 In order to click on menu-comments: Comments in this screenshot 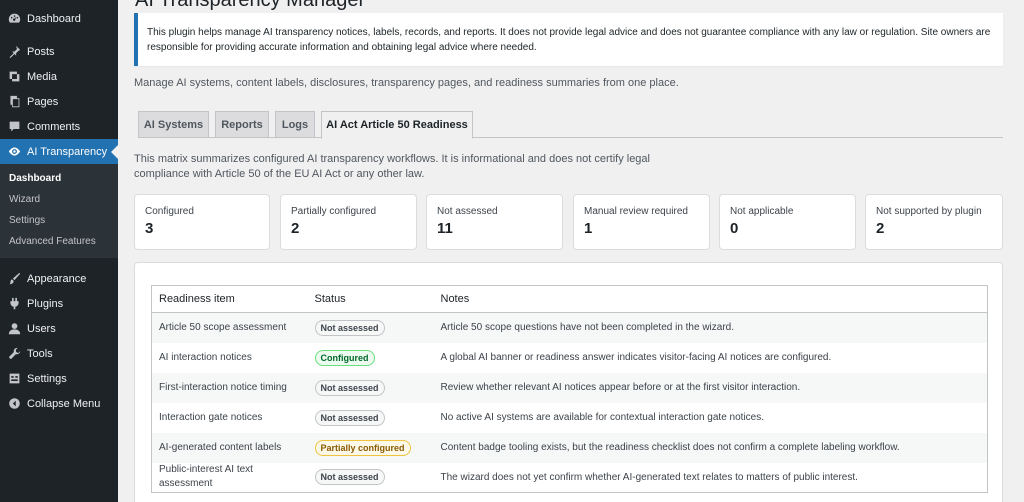, I will do `click(59, 126)`.